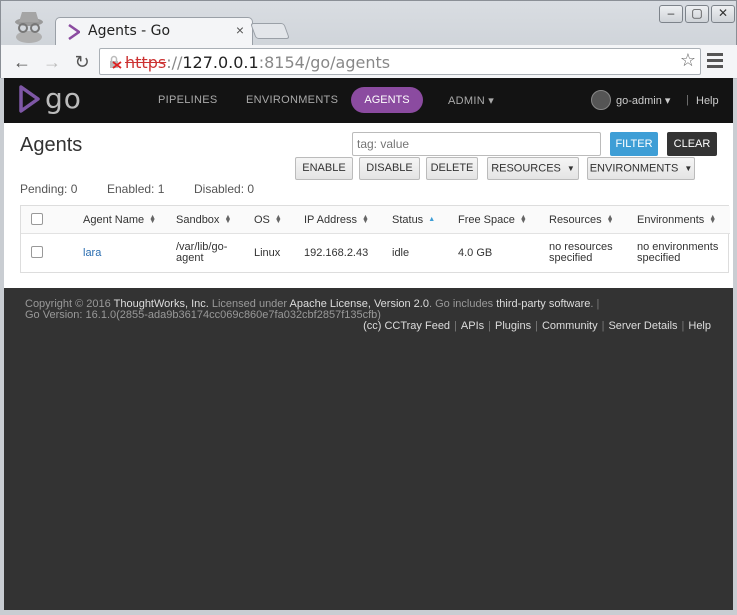  Describe the element at coordinates (472, 326) in the screenshot. I see `apis-link: APIs` at that location.